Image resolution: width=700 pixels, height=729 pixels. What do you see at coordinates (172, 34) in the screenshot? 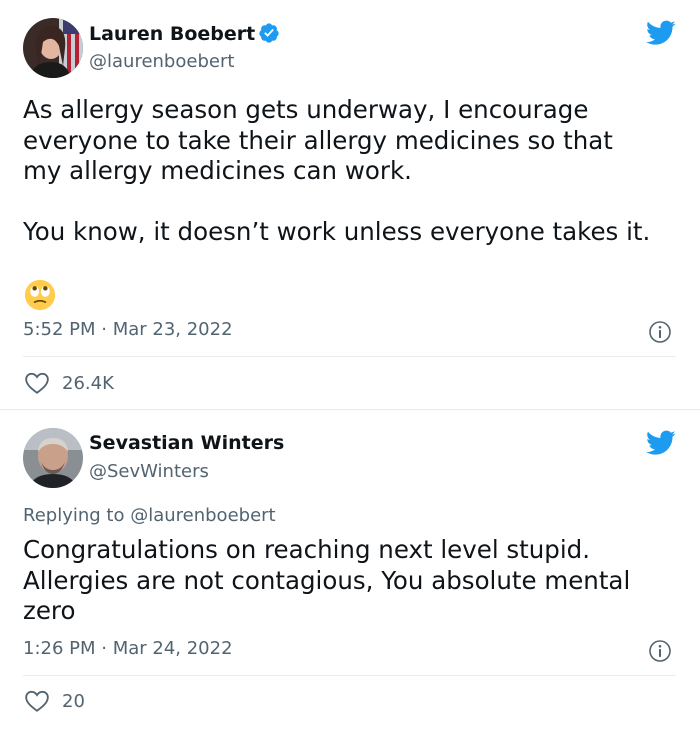
I see `author-name-text: Lauren Boebert` at bounding box center [172, 34].